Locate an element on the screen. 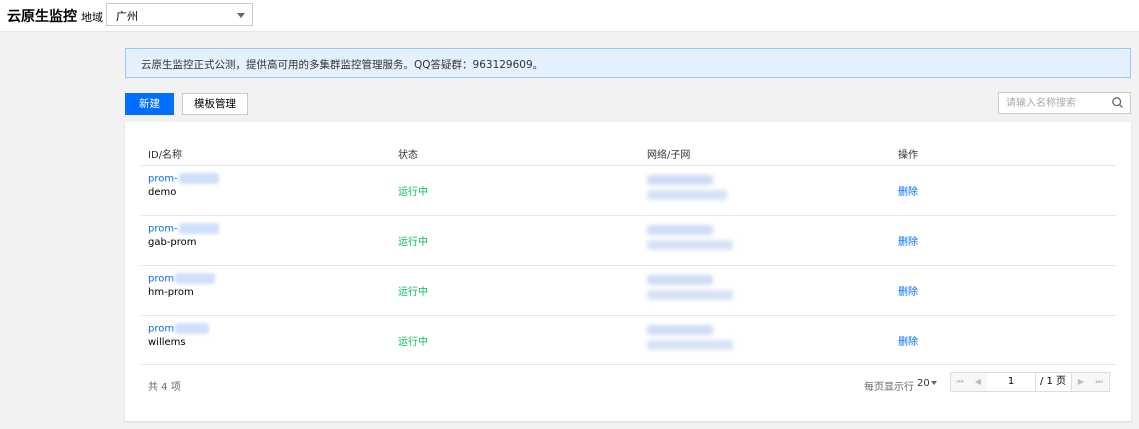  app-title: 云原生监控 is located at coordinates (42, 17).